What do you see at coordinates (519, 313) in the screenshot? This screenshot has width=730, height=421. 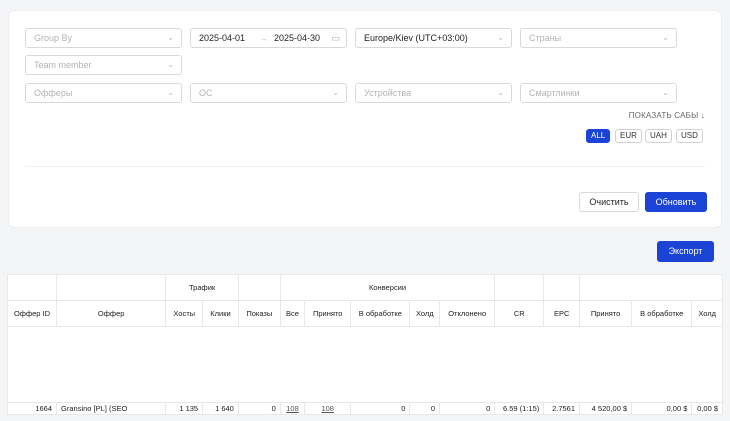 I see `column-header: CR` at bounding box center [519, 313].